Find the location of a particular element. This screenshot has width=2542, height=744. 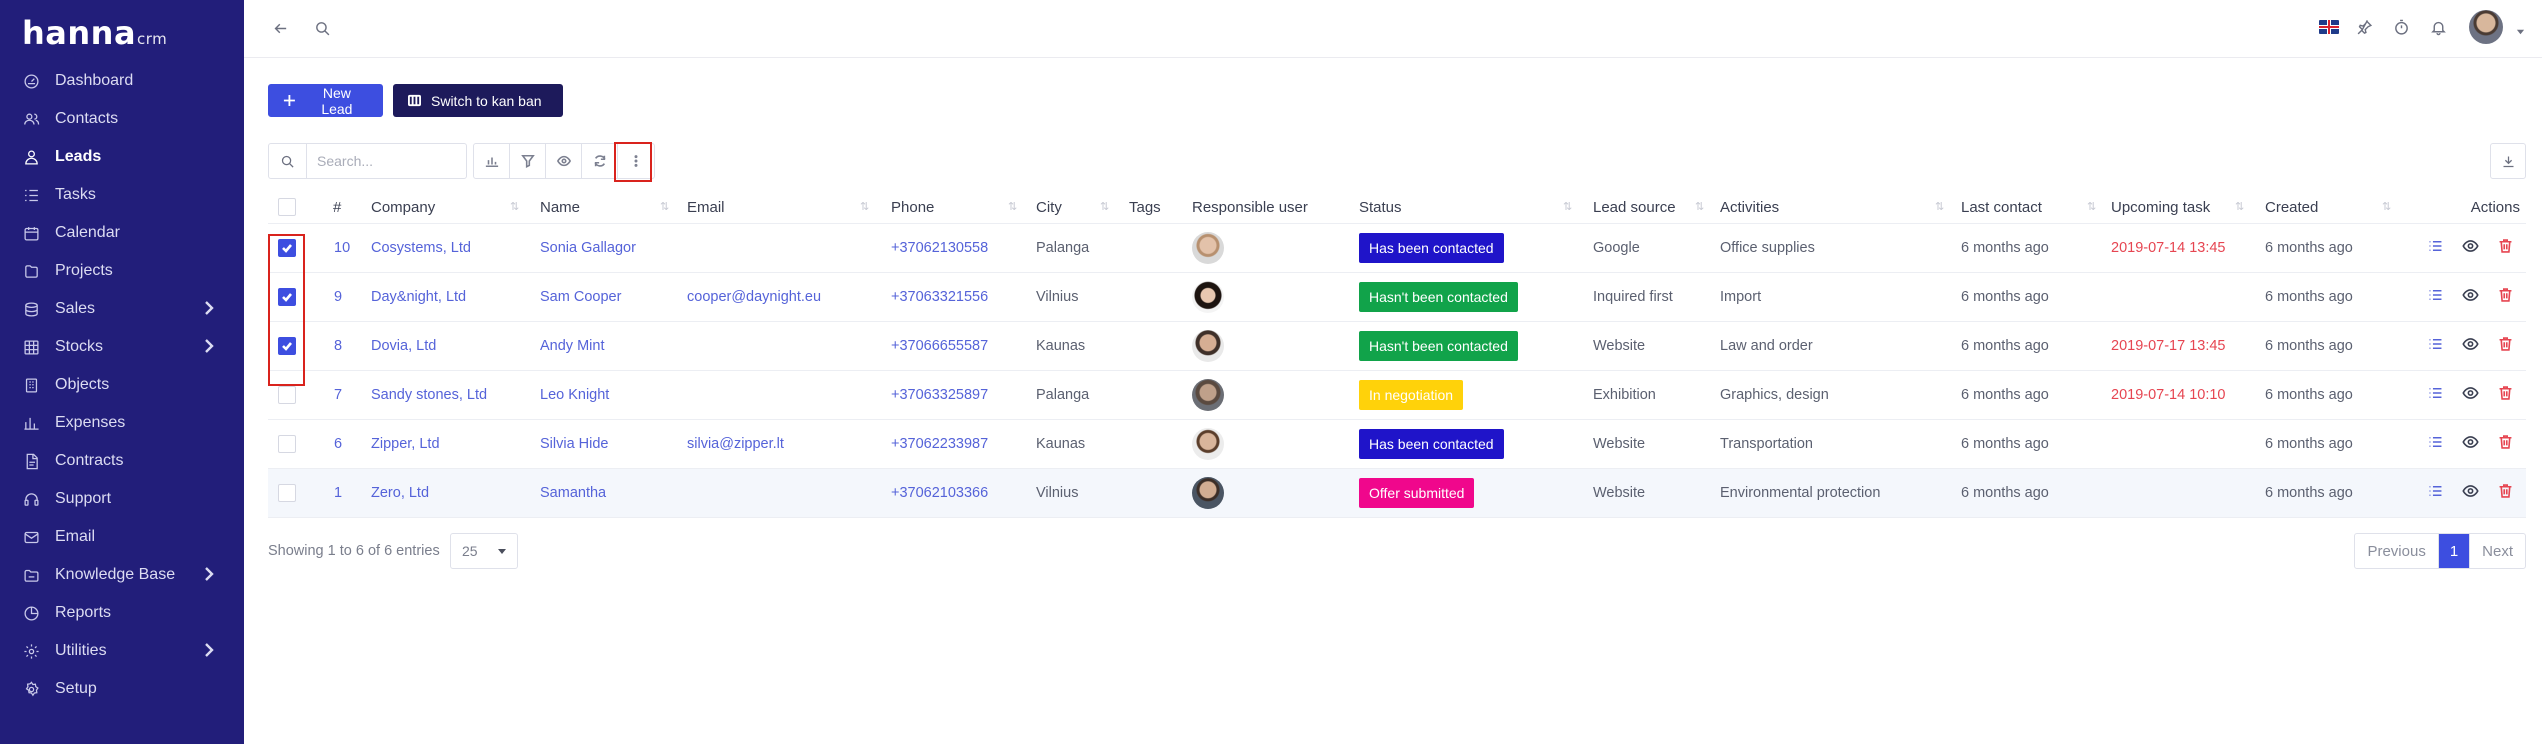

refresh-icon is located at coordinates (600, 161).